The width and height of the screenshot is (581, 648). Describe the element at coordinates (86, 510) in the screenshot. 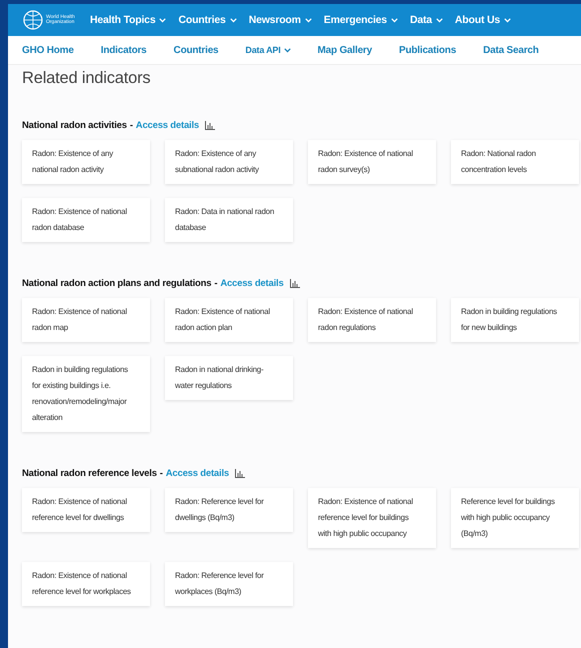

I see `indicator-card: Radon: Existence of national reference level for dwellings` at that location.